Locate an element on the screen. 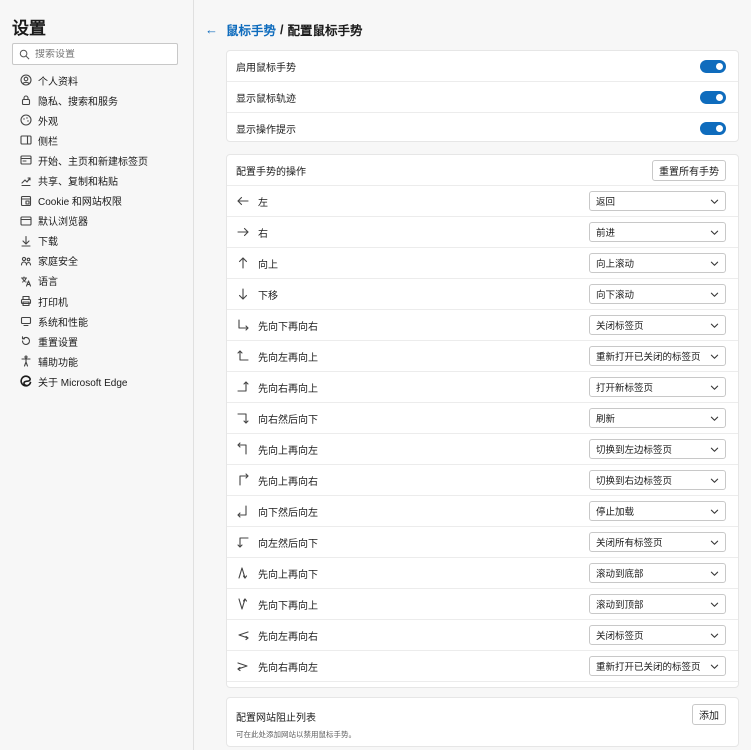 The width and height of the screenshot is (751, 750). left-up-icon is located at coordinates (243, 356).